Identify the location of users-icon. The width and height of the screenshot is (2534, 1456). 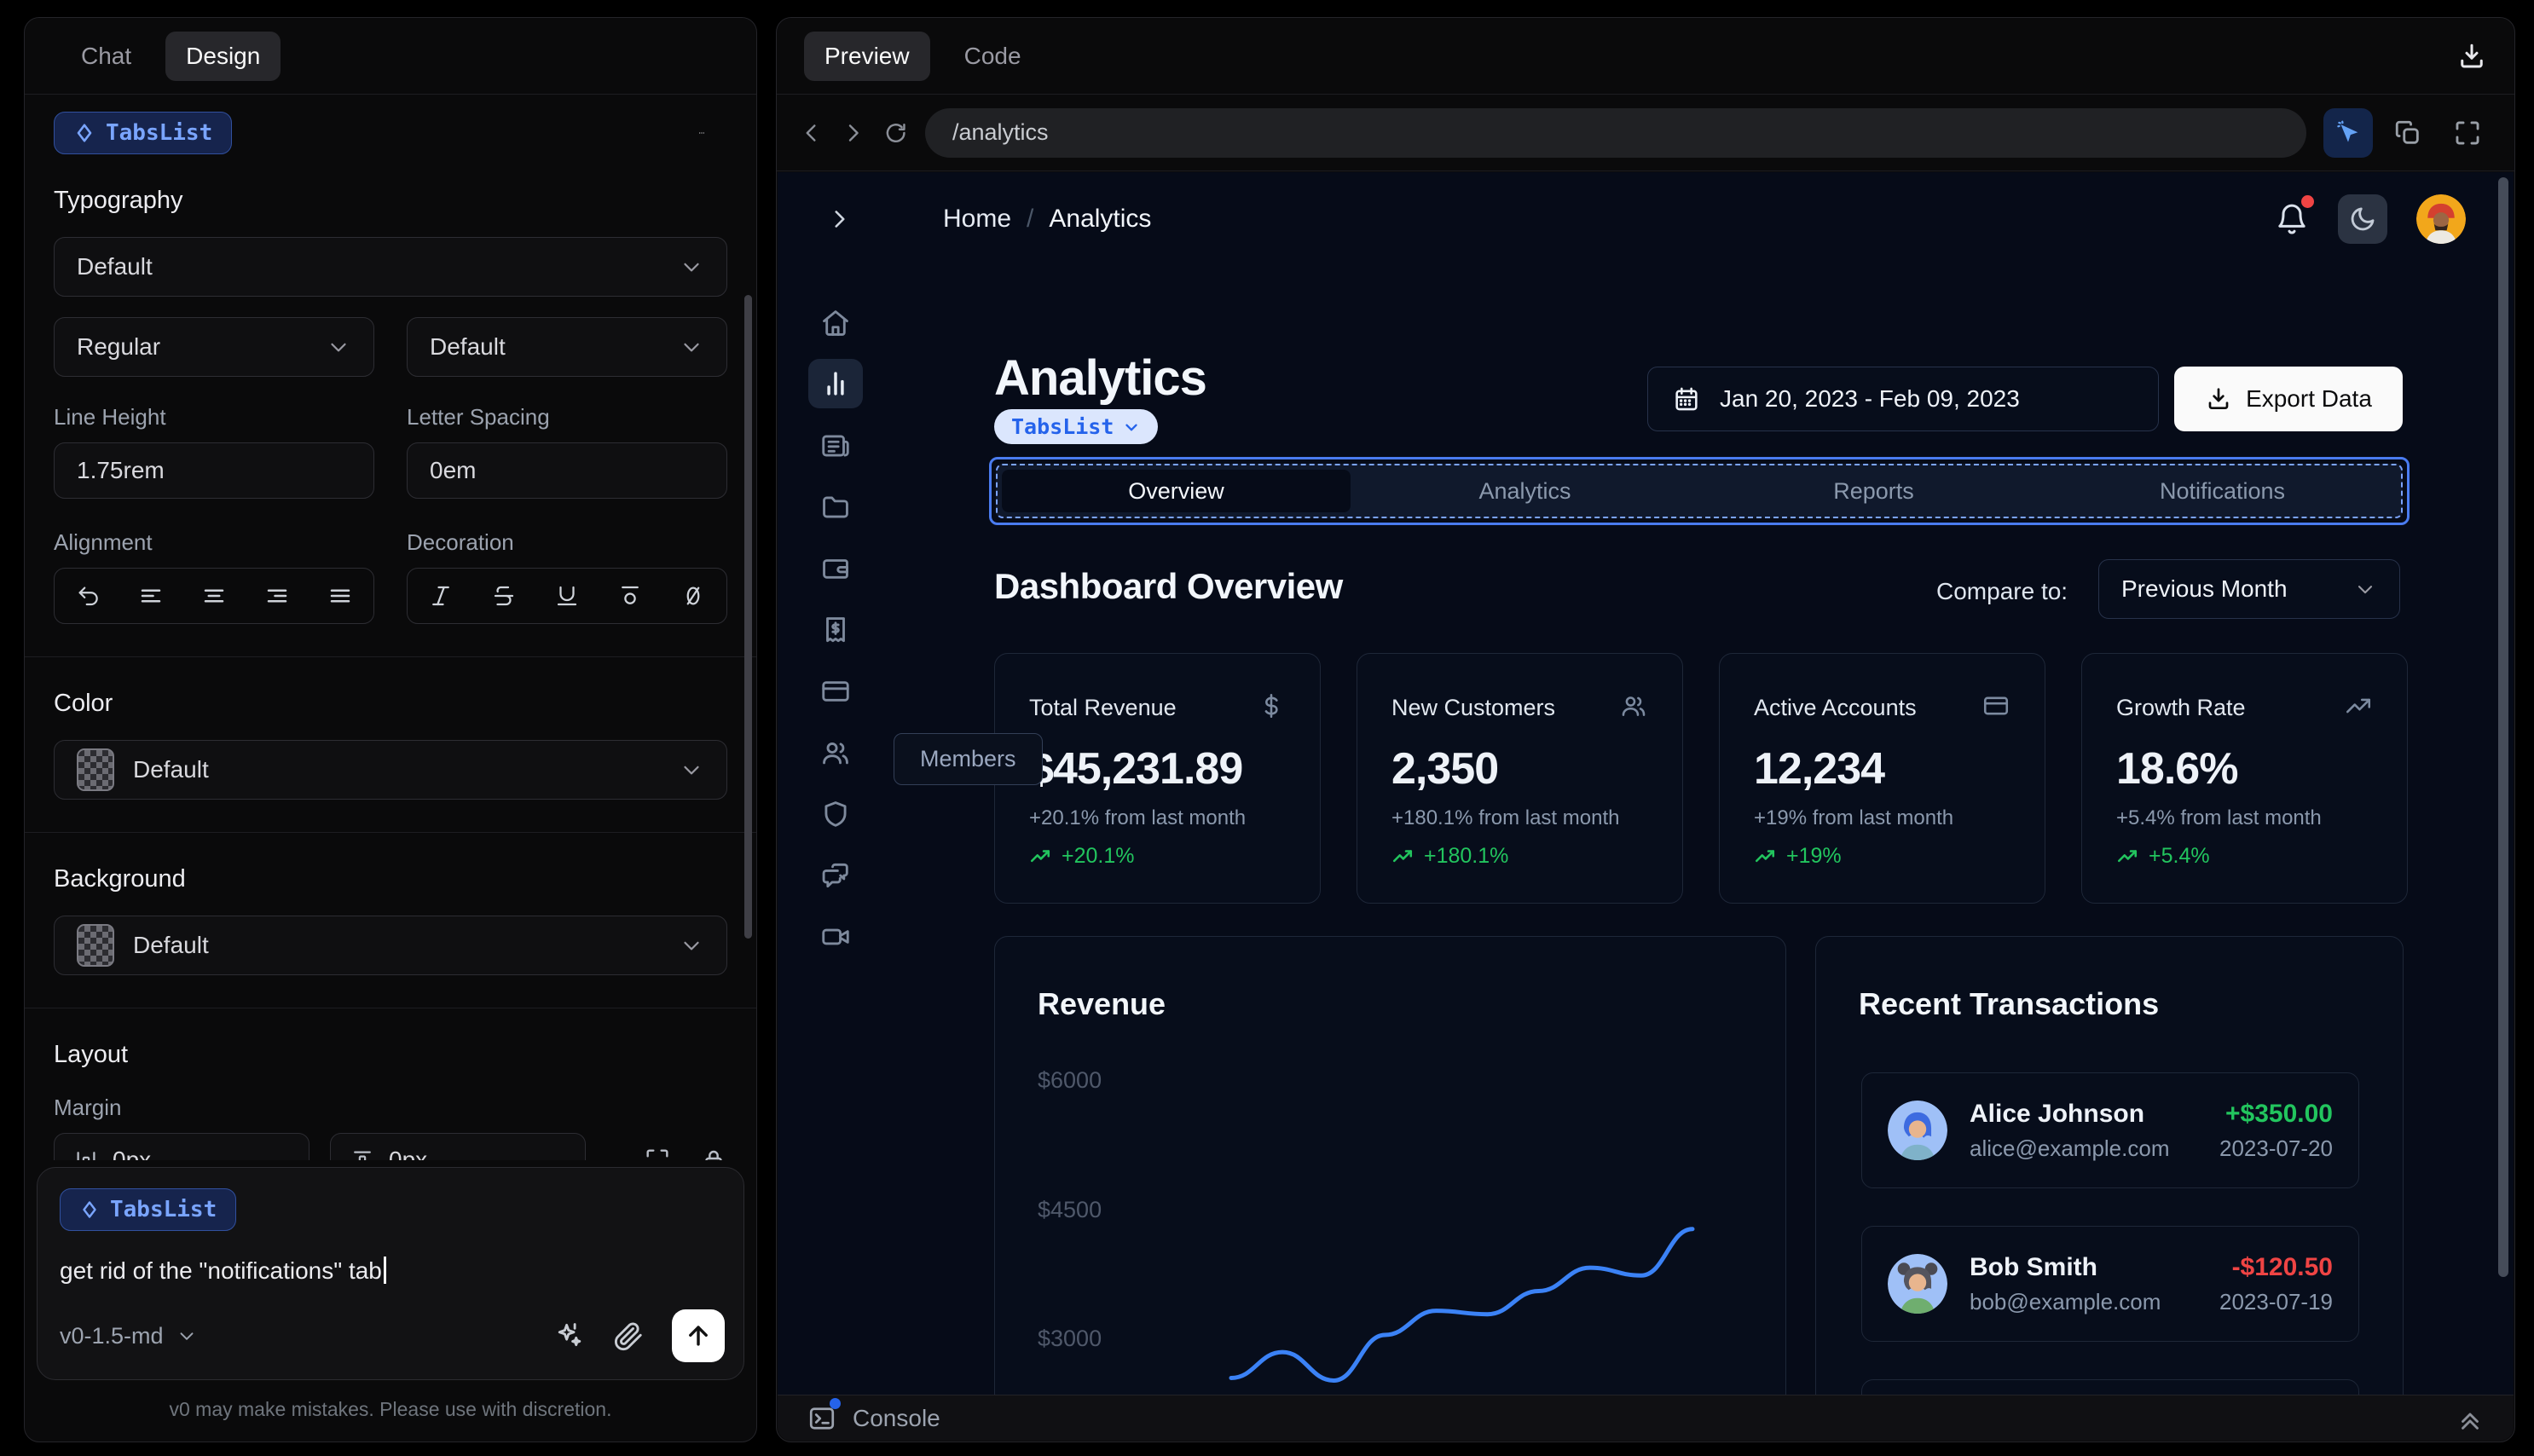
(1634, 706).